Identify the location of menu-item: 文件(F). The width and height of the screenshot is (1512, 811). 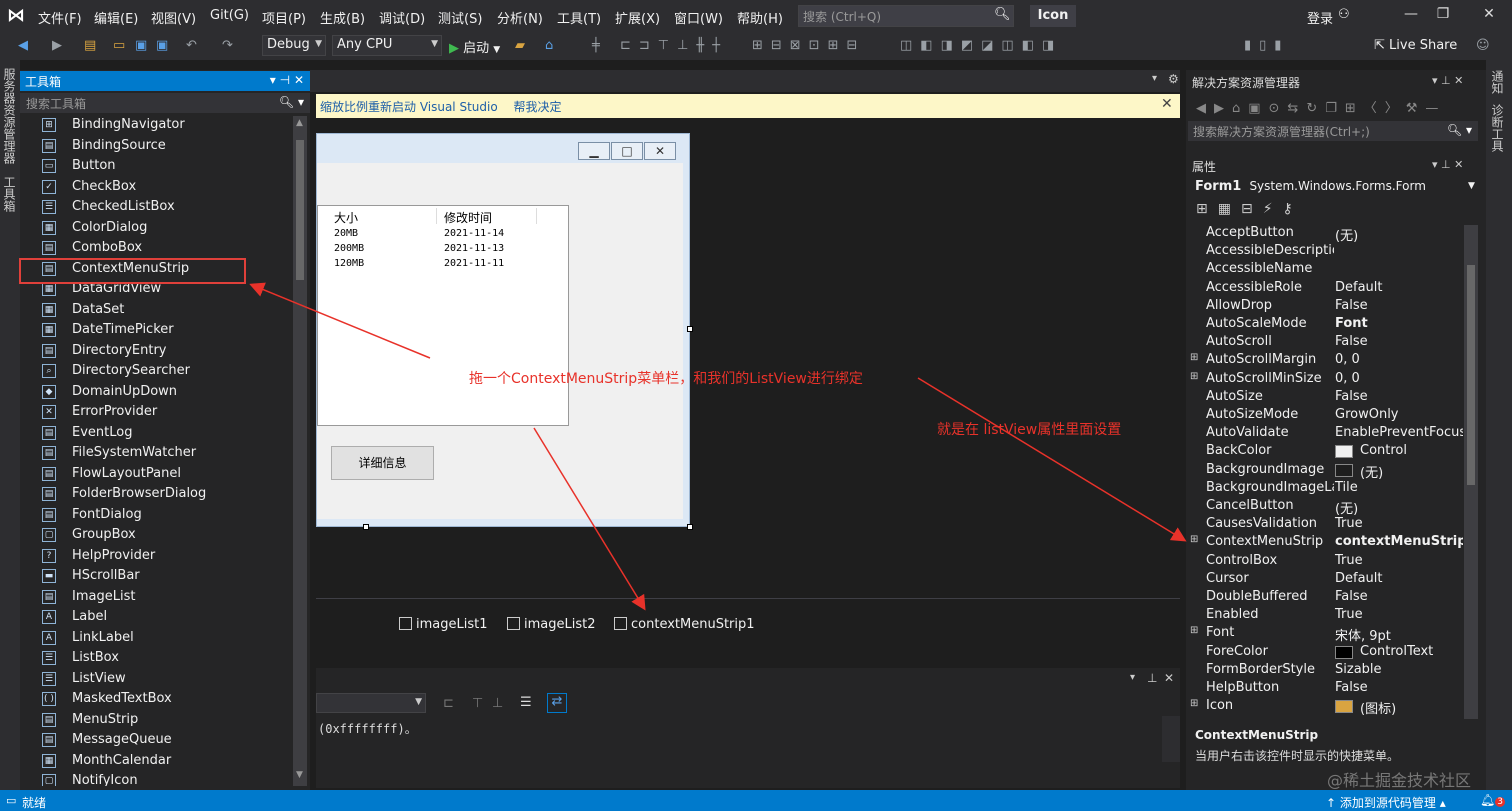
(60, 17).